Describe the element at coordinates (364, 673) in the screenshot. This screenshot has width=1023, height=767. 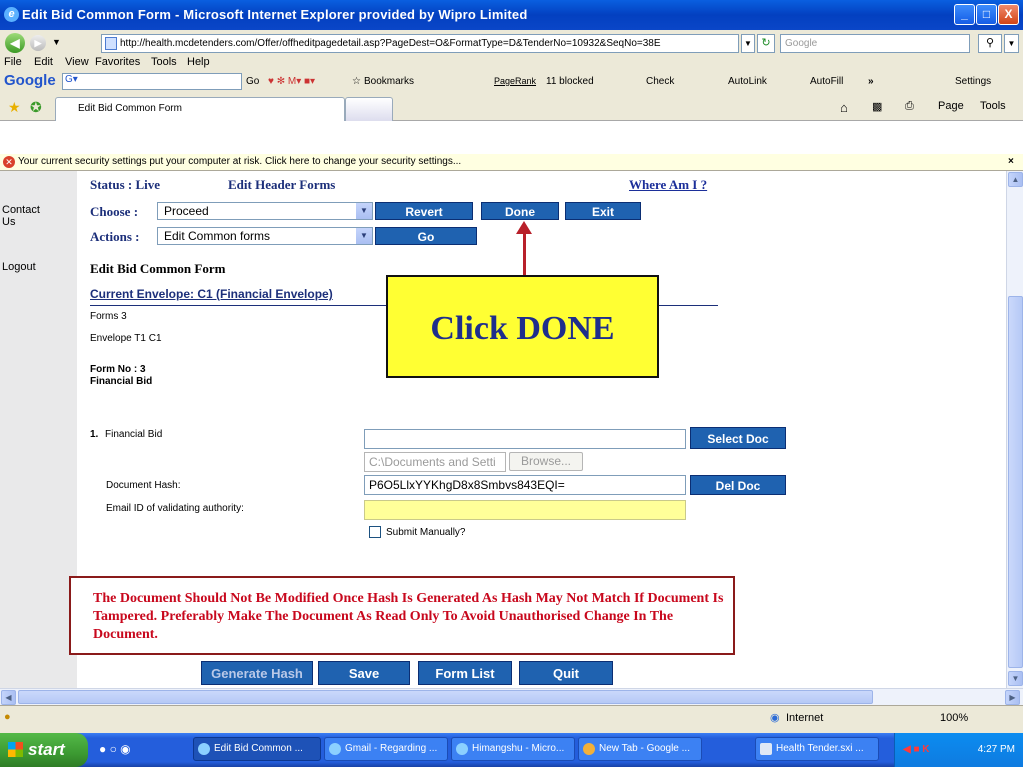
I see `save-button: Save` at that location.